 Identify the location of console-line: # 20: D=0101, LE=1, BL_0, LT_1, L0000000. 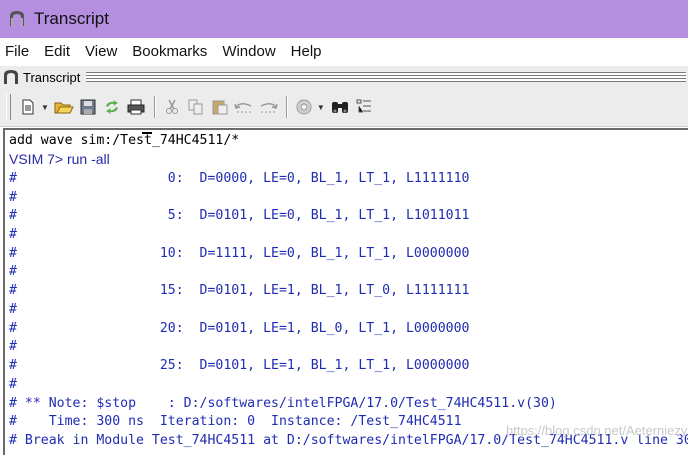
(239, 328).